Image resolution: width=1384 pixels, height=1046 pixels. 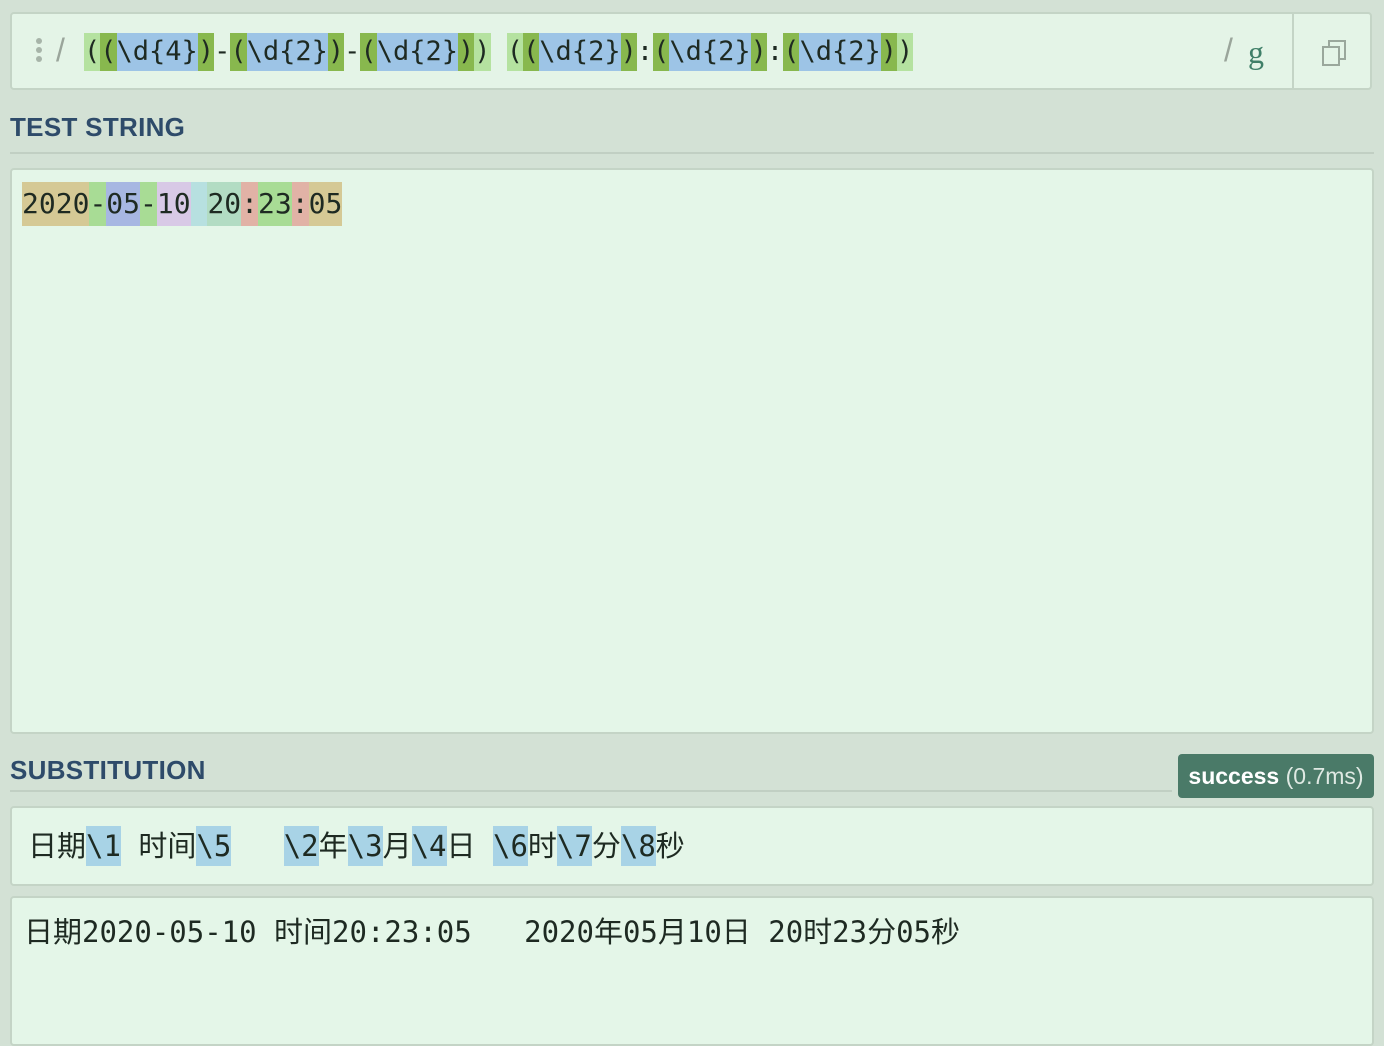 I want to click on group-reference: \8, so click(x=638, y=846).